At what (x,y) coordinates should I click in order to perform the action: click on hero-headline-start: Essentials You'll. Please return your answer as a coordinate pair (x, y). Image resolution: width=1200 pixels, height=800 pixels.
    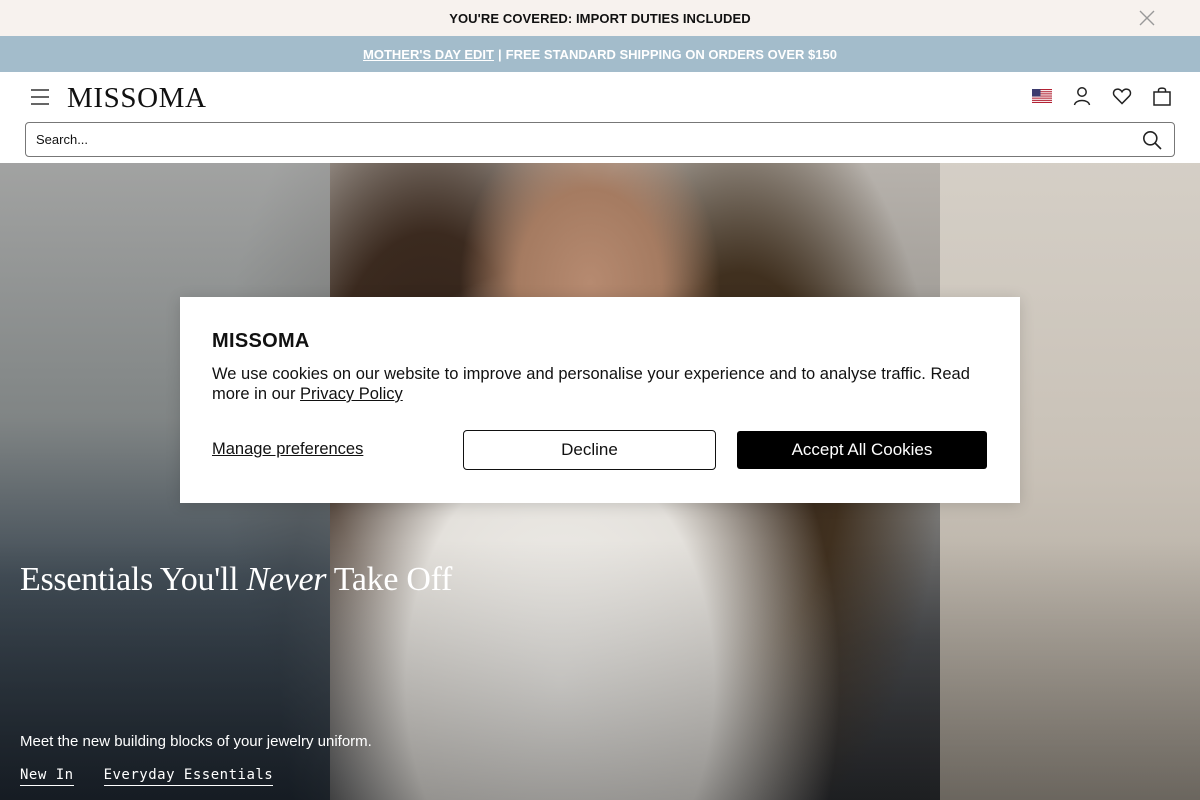
    Looking at the image, I should click on (133, 579).